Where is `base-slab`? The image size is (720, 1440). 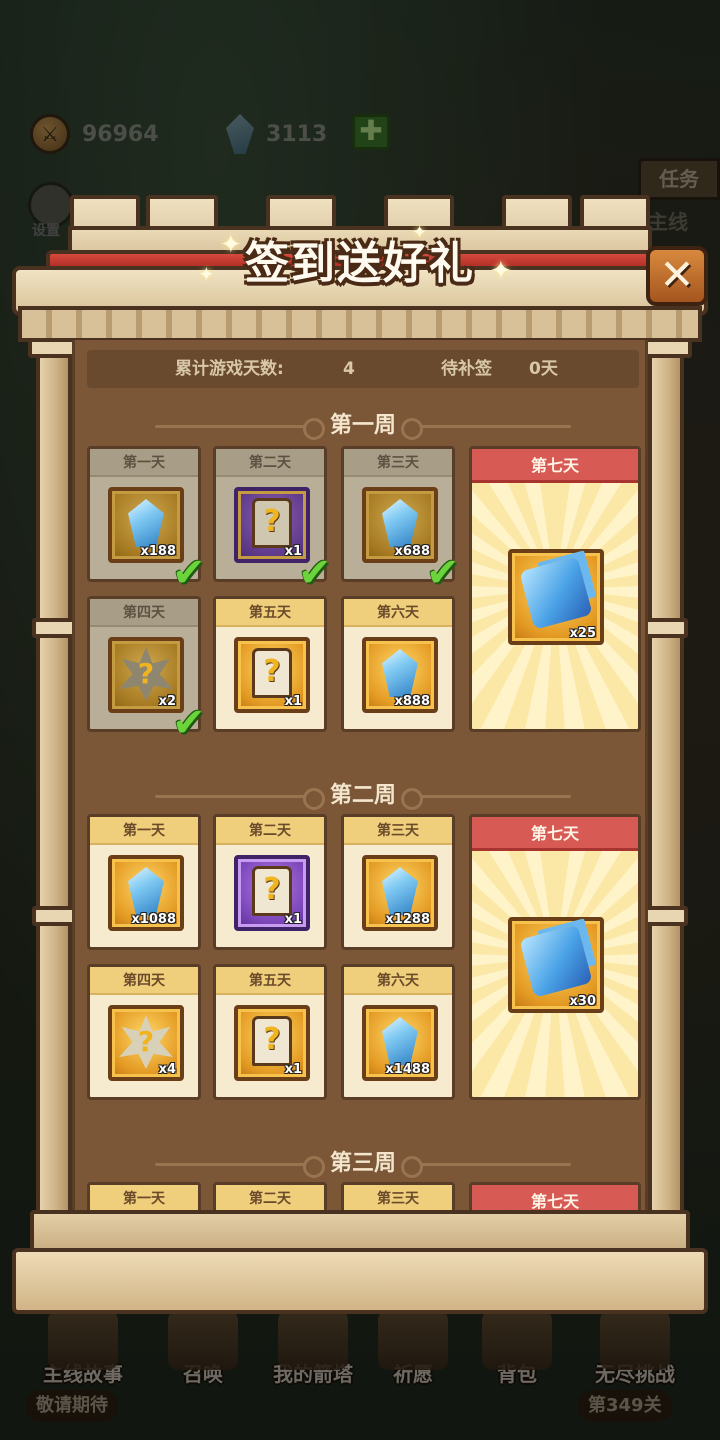 base-slab is located at coordinates (360, 1281).